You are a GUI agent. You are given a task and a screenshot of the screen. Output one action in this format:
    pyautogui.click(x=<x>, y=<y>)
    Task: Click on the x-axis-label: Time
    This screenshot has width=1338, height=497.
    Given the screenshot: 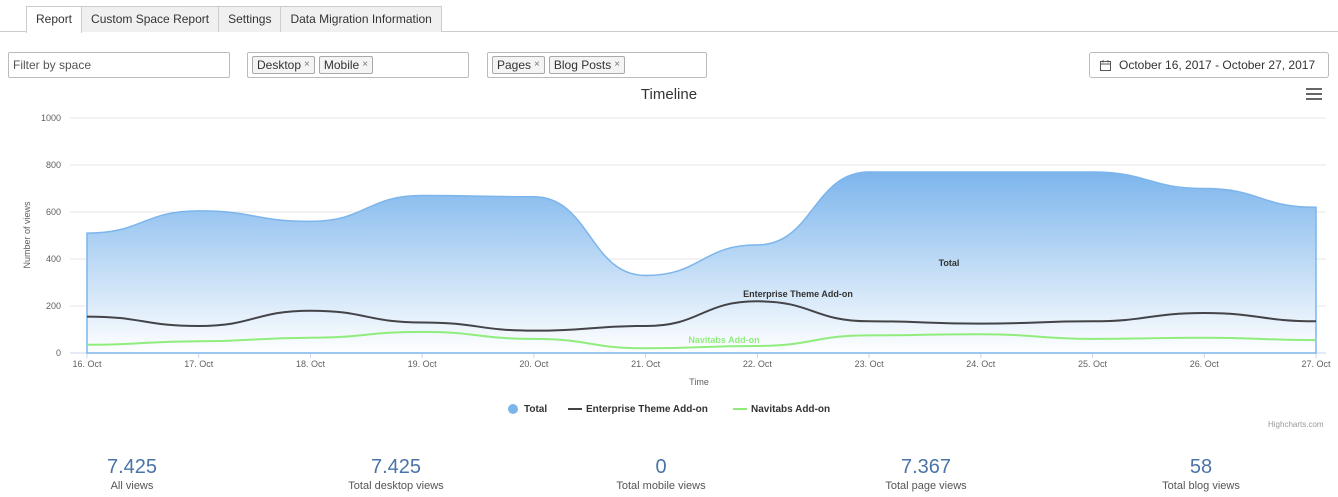 What is the action you would take?
    pyautogui.click(x=699, y=382)
    